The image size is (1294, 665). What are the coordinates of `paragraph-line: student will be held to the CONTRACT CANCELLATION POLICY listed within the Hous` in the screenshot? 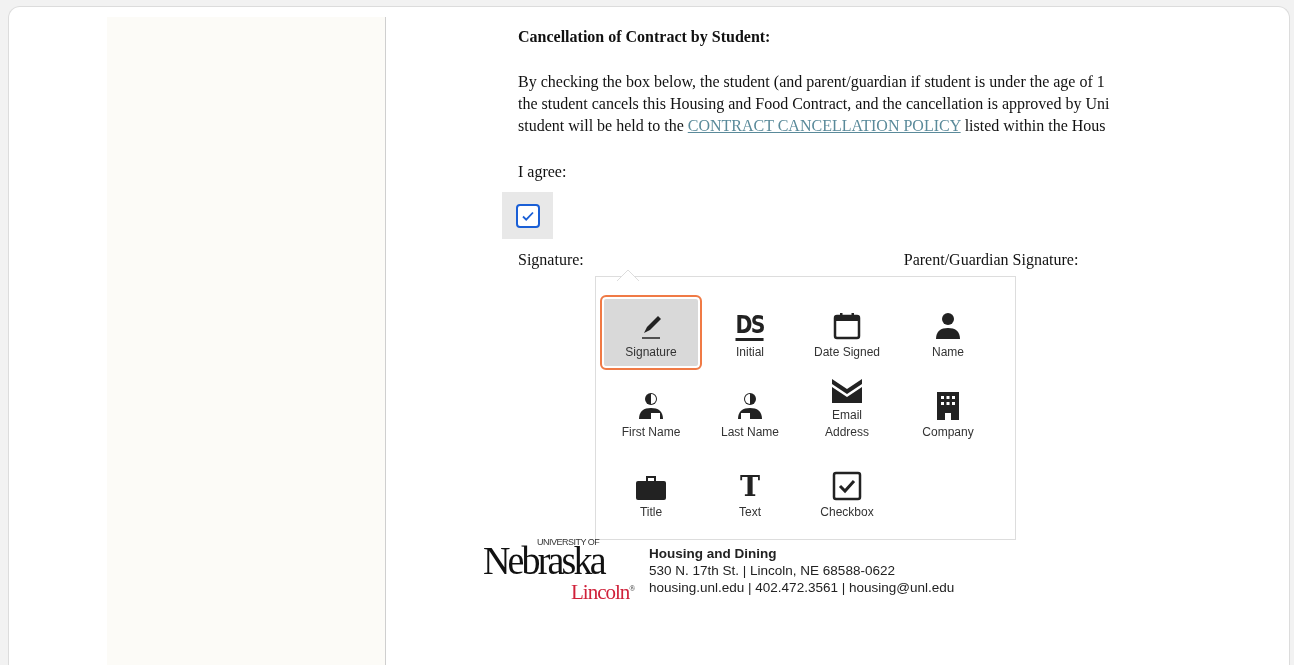 It's located at (812, 126).